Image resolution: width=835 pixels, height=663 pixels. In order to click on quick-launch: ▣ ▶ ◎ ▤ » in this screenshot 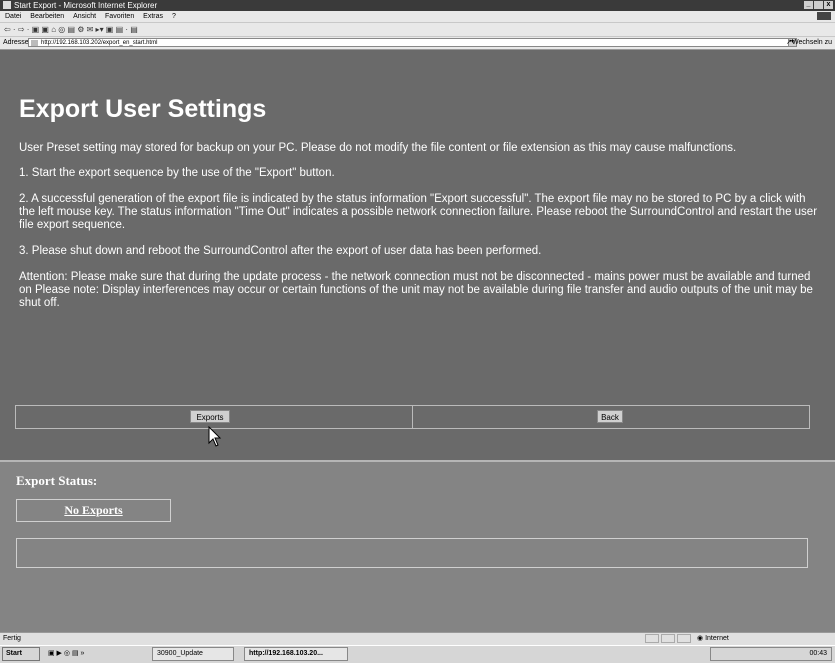, I will do `click(66, 653)`.